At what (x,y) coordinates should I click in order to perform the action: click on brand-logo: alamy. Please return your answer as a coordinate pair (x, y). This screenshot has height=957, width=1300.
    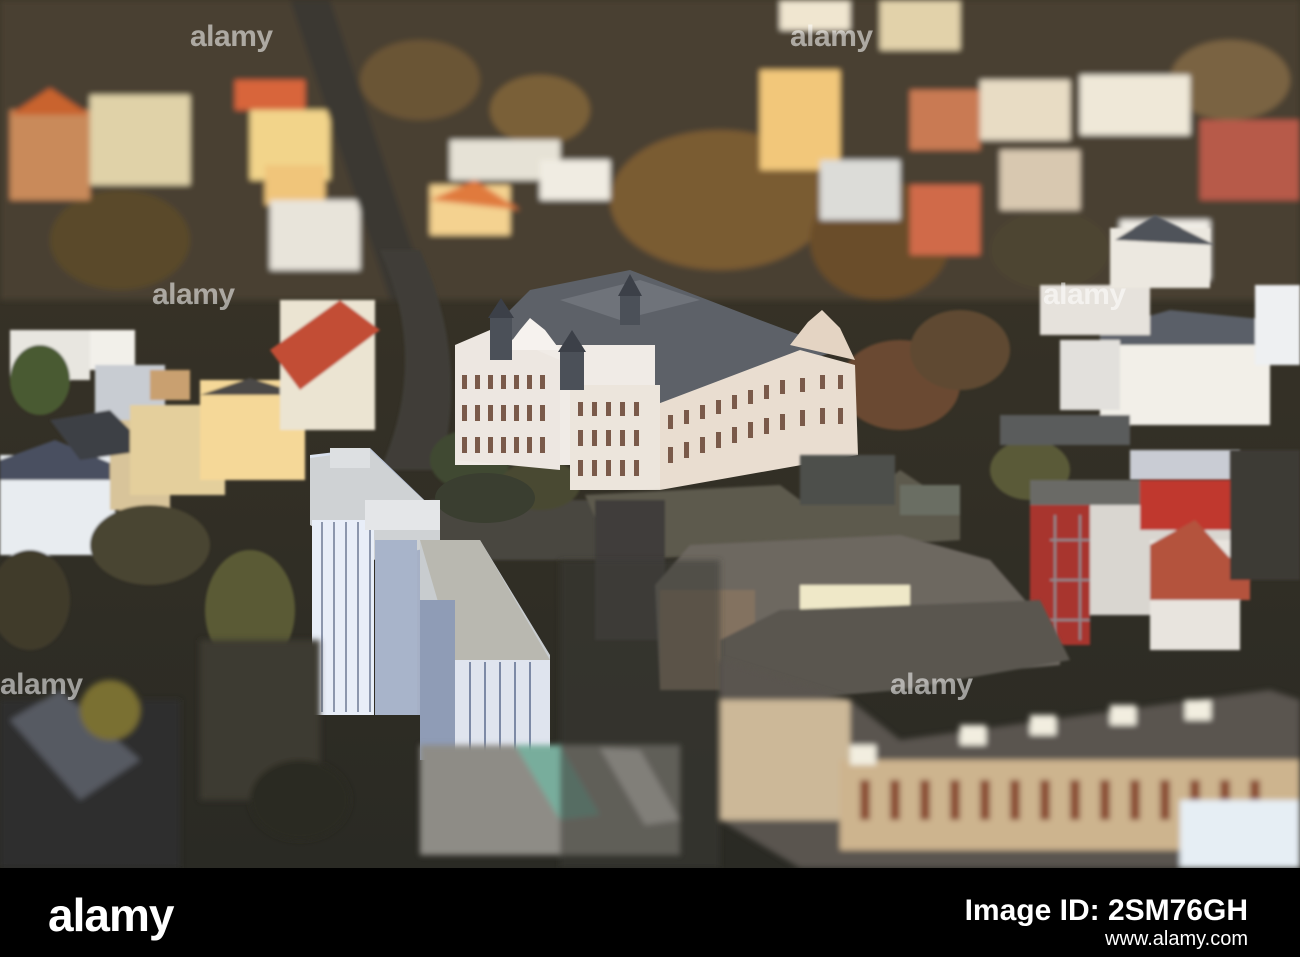
    Looking at the image, I should click on (111, 915).